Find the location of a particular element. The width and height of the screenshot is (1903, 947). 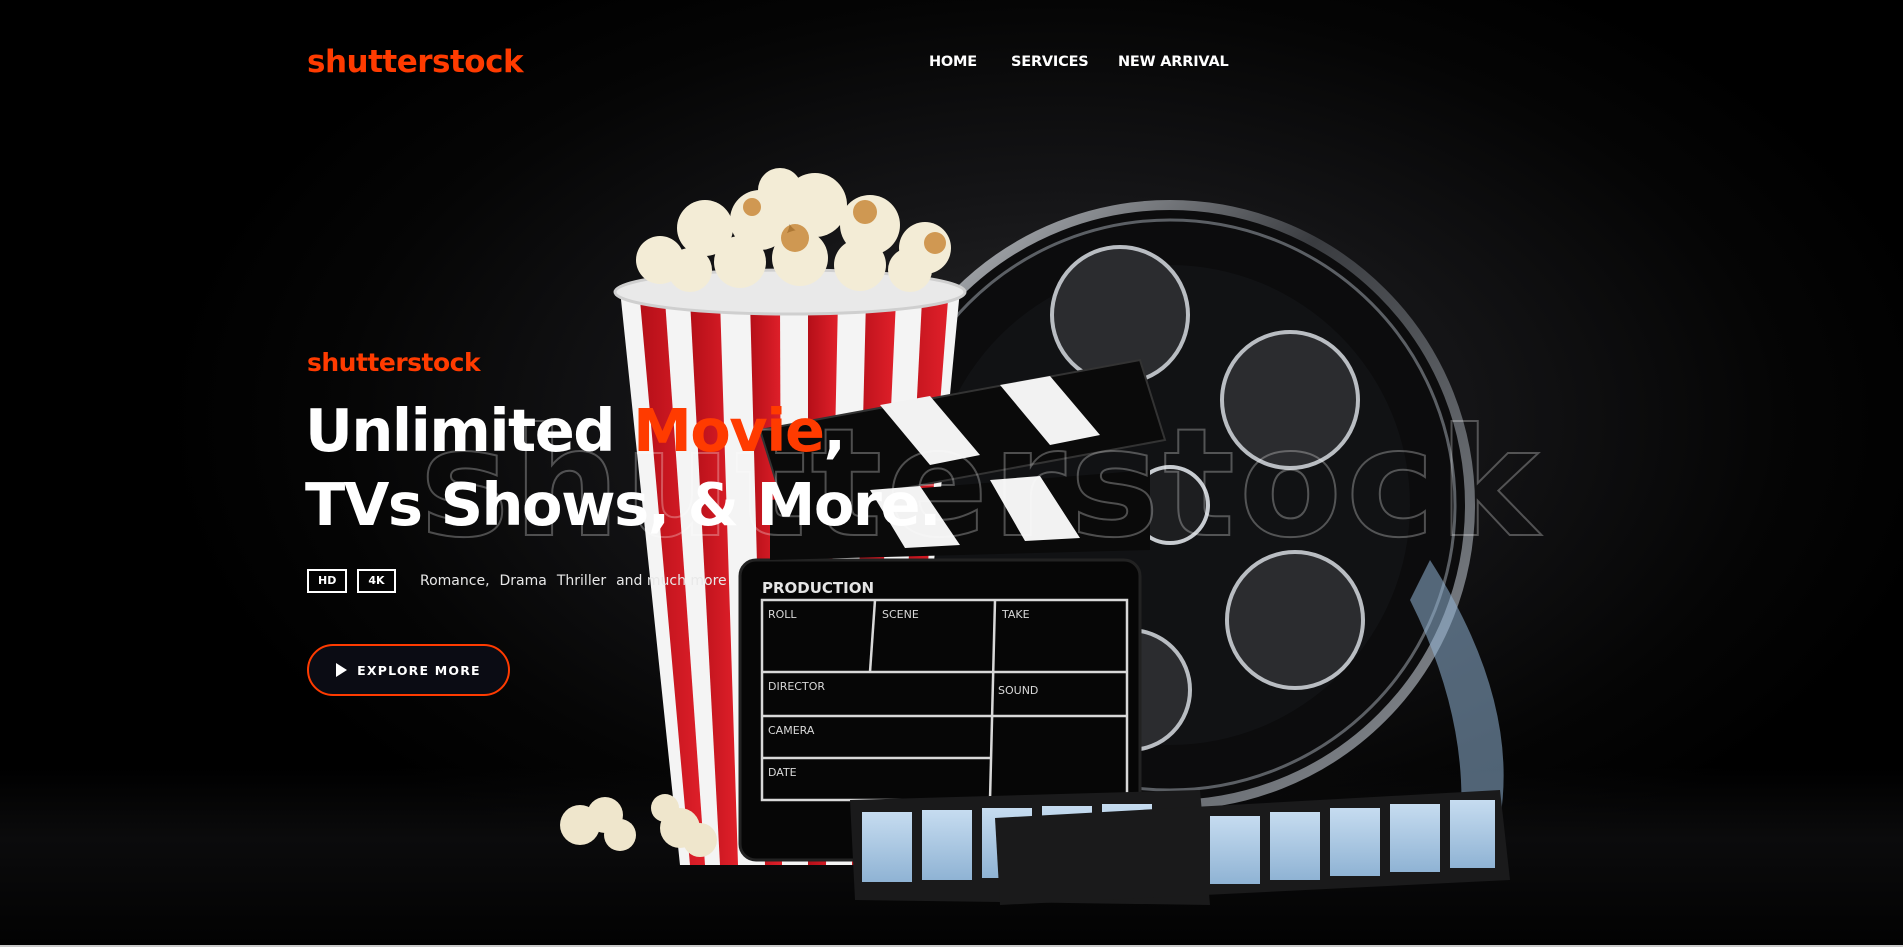

explore-more-button: EXPLORE MORE is located at coordinates (408, 670).